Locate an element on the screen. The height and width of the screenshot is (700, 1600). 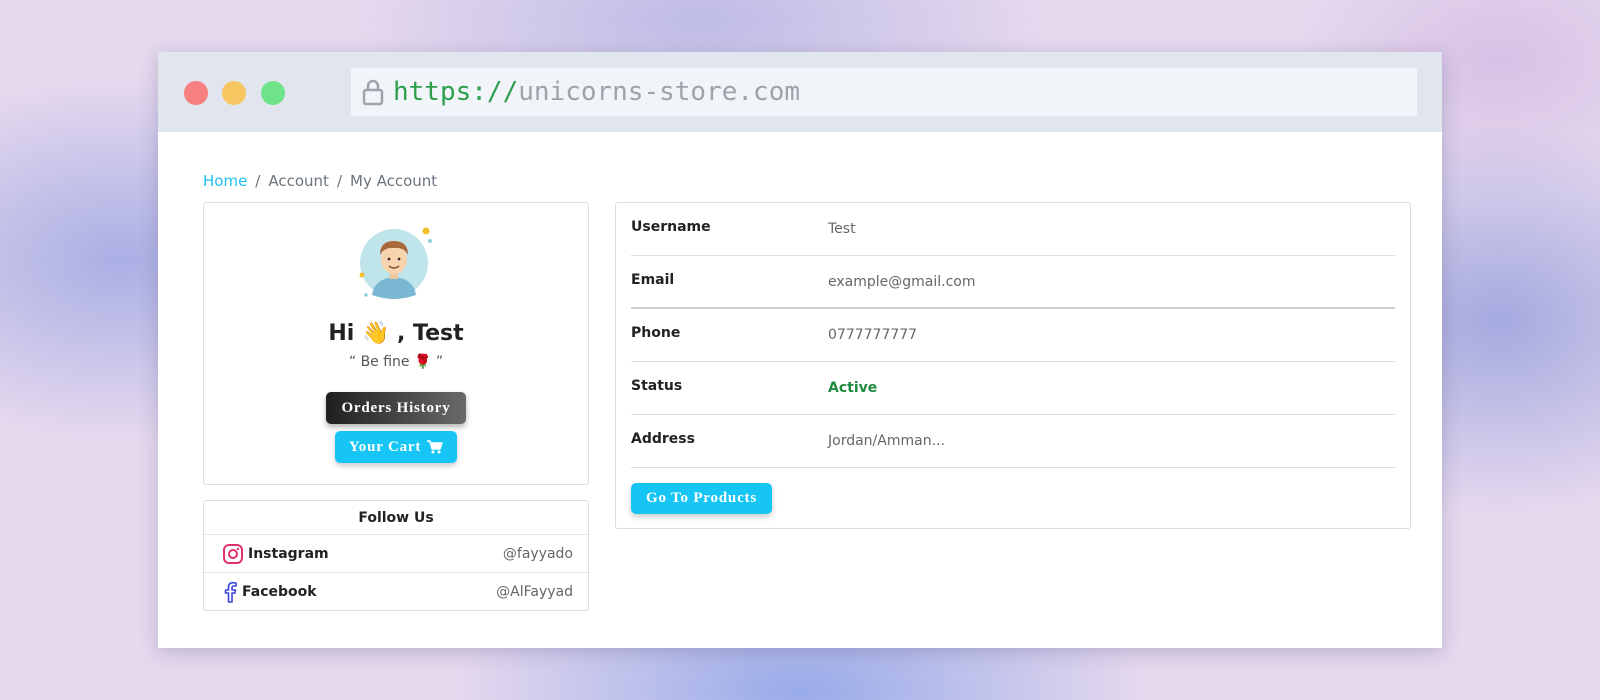
lock-icon is located at coordinates (373, 92).